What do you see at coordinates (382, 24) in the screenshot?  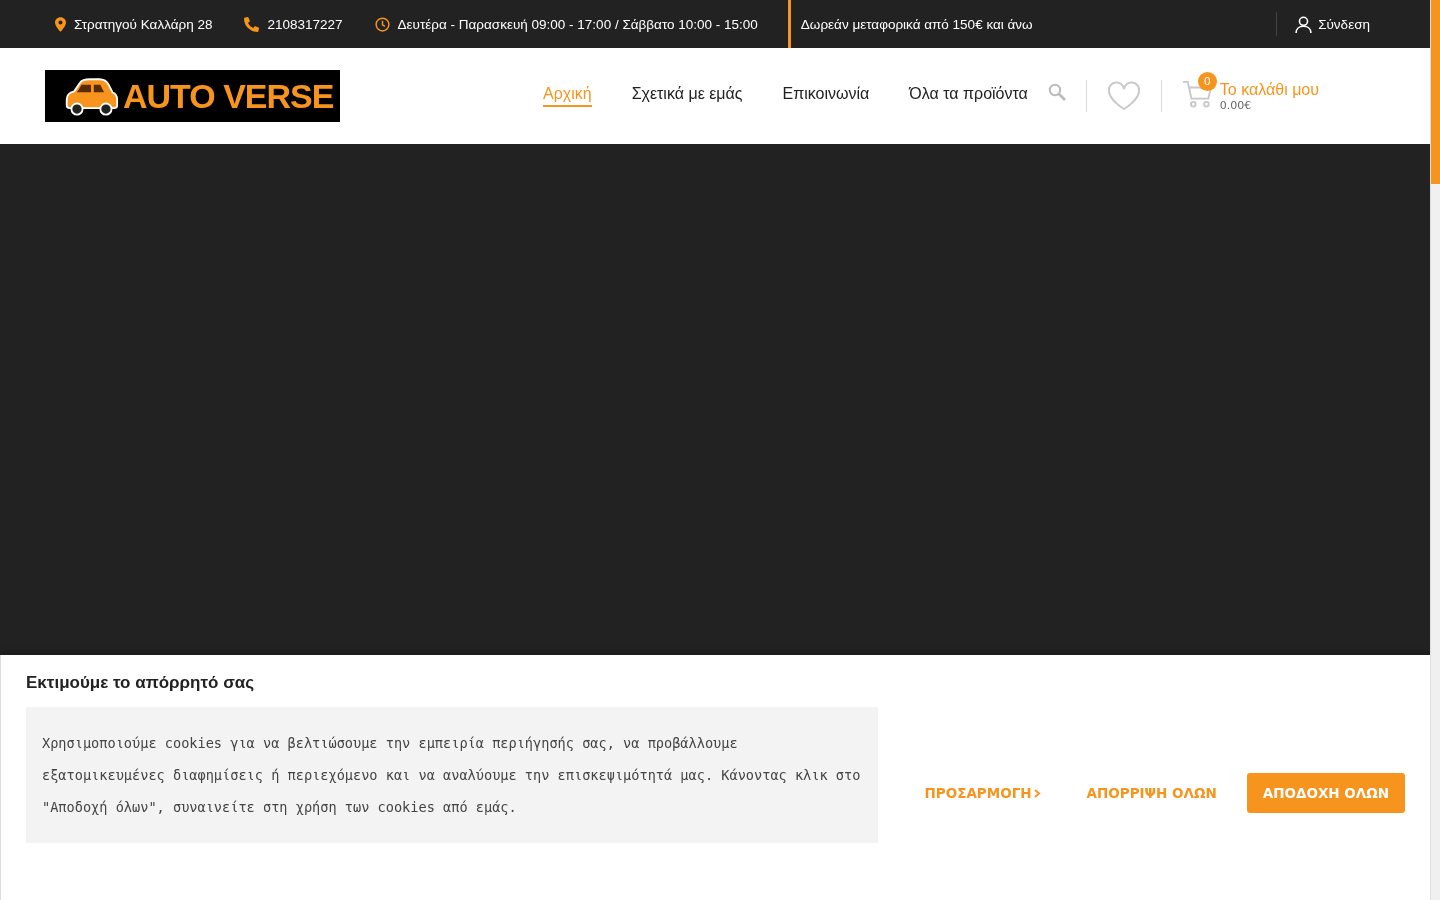 I see `clock-icon` at bounding box center [382, 24].